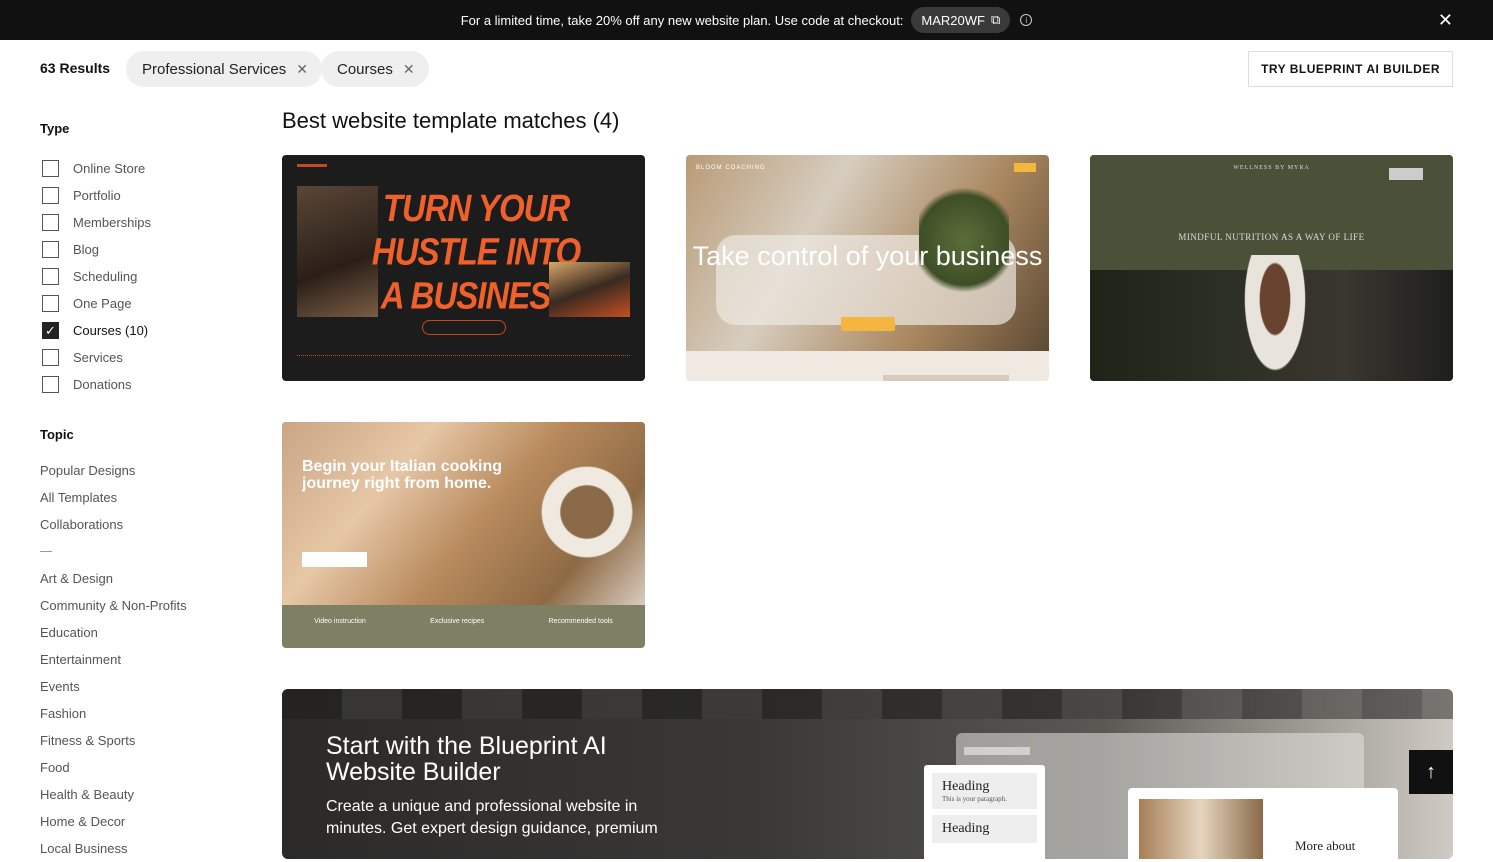 The height and width of the screenshot is (862, 1493). I want to click on type-label: Blog, so click(86, 249).